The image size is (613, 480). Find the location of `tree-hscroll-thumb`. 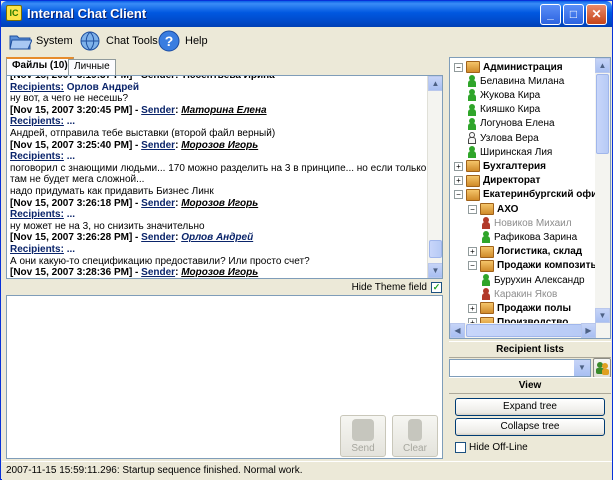

tree-hscroll-thumb is located at coordinates (526, 330).